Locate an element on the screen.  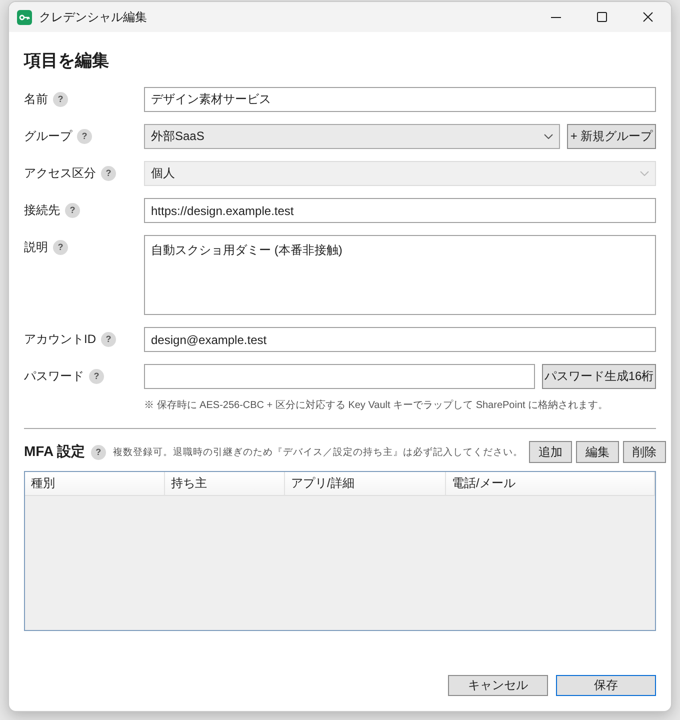
field-label: 名前 is located at coordinates (36, 99).